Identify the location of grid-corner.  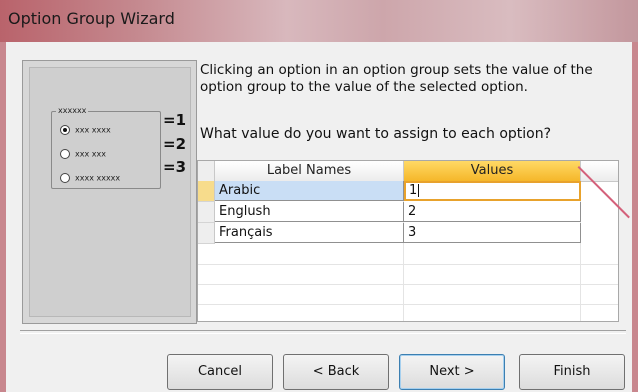
(206, 171).